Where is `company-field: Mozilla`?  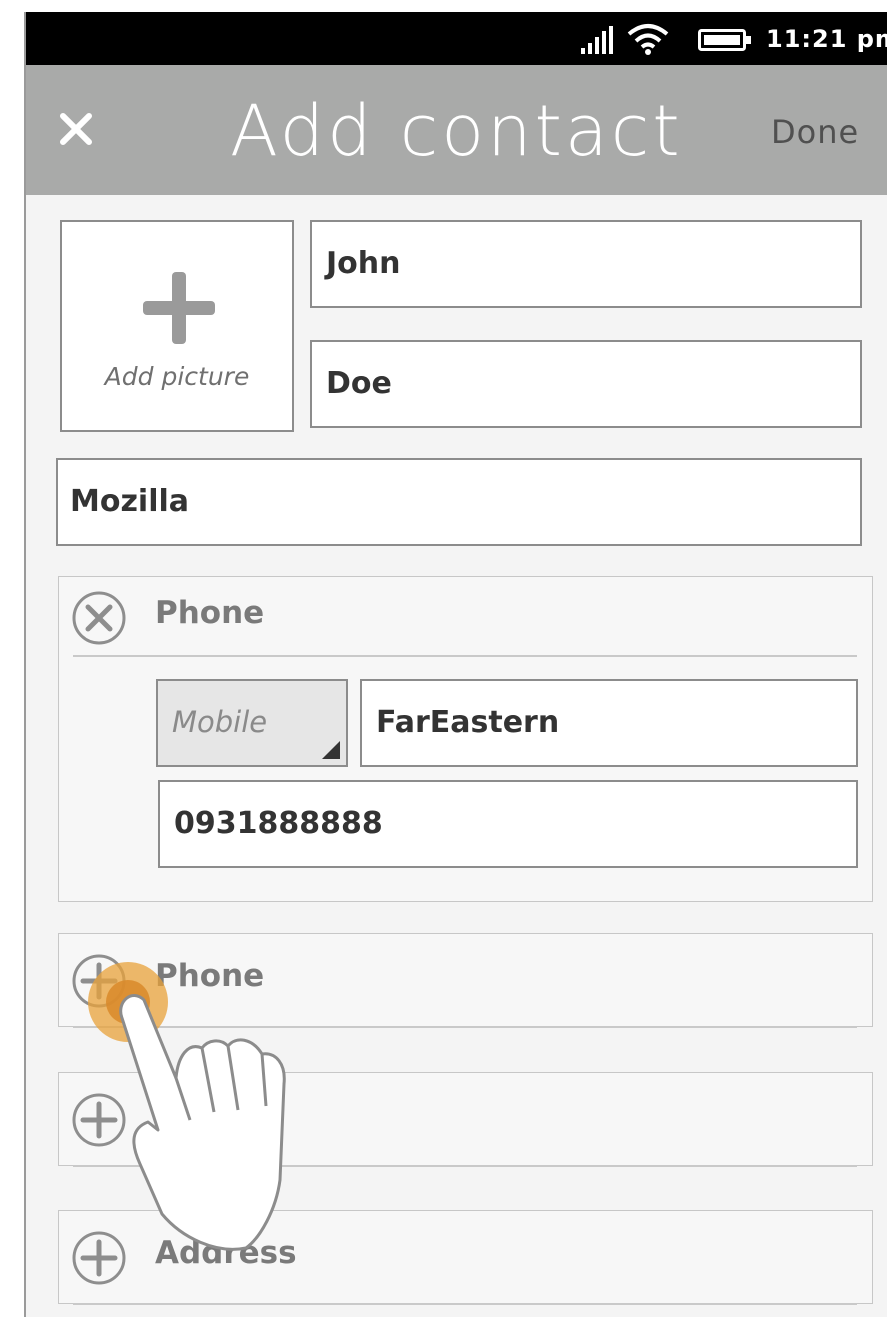 company-field: Mozilla is located at coordinates (459, 502).